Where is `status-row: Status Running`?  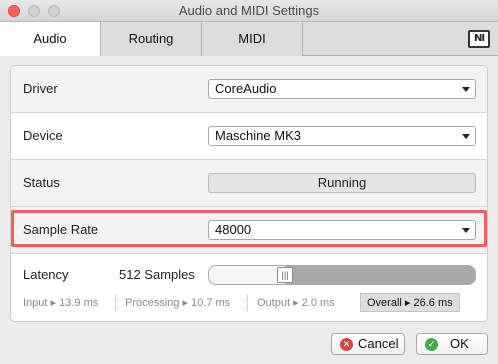 status-row: Status Running is located at coordinates (249, 183).